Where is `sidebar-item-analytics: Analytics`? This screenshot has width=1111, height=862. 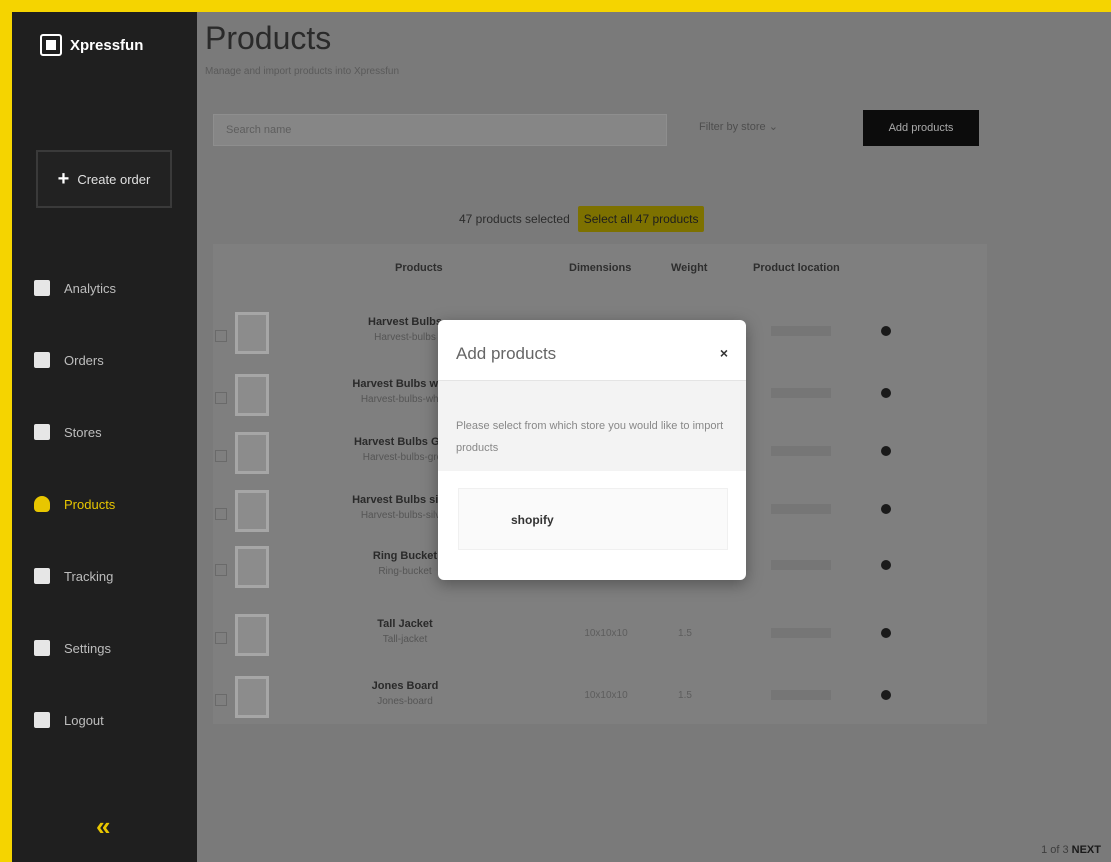 sidebar-item-analytics: Analytics is located at coordinates (75, 288).